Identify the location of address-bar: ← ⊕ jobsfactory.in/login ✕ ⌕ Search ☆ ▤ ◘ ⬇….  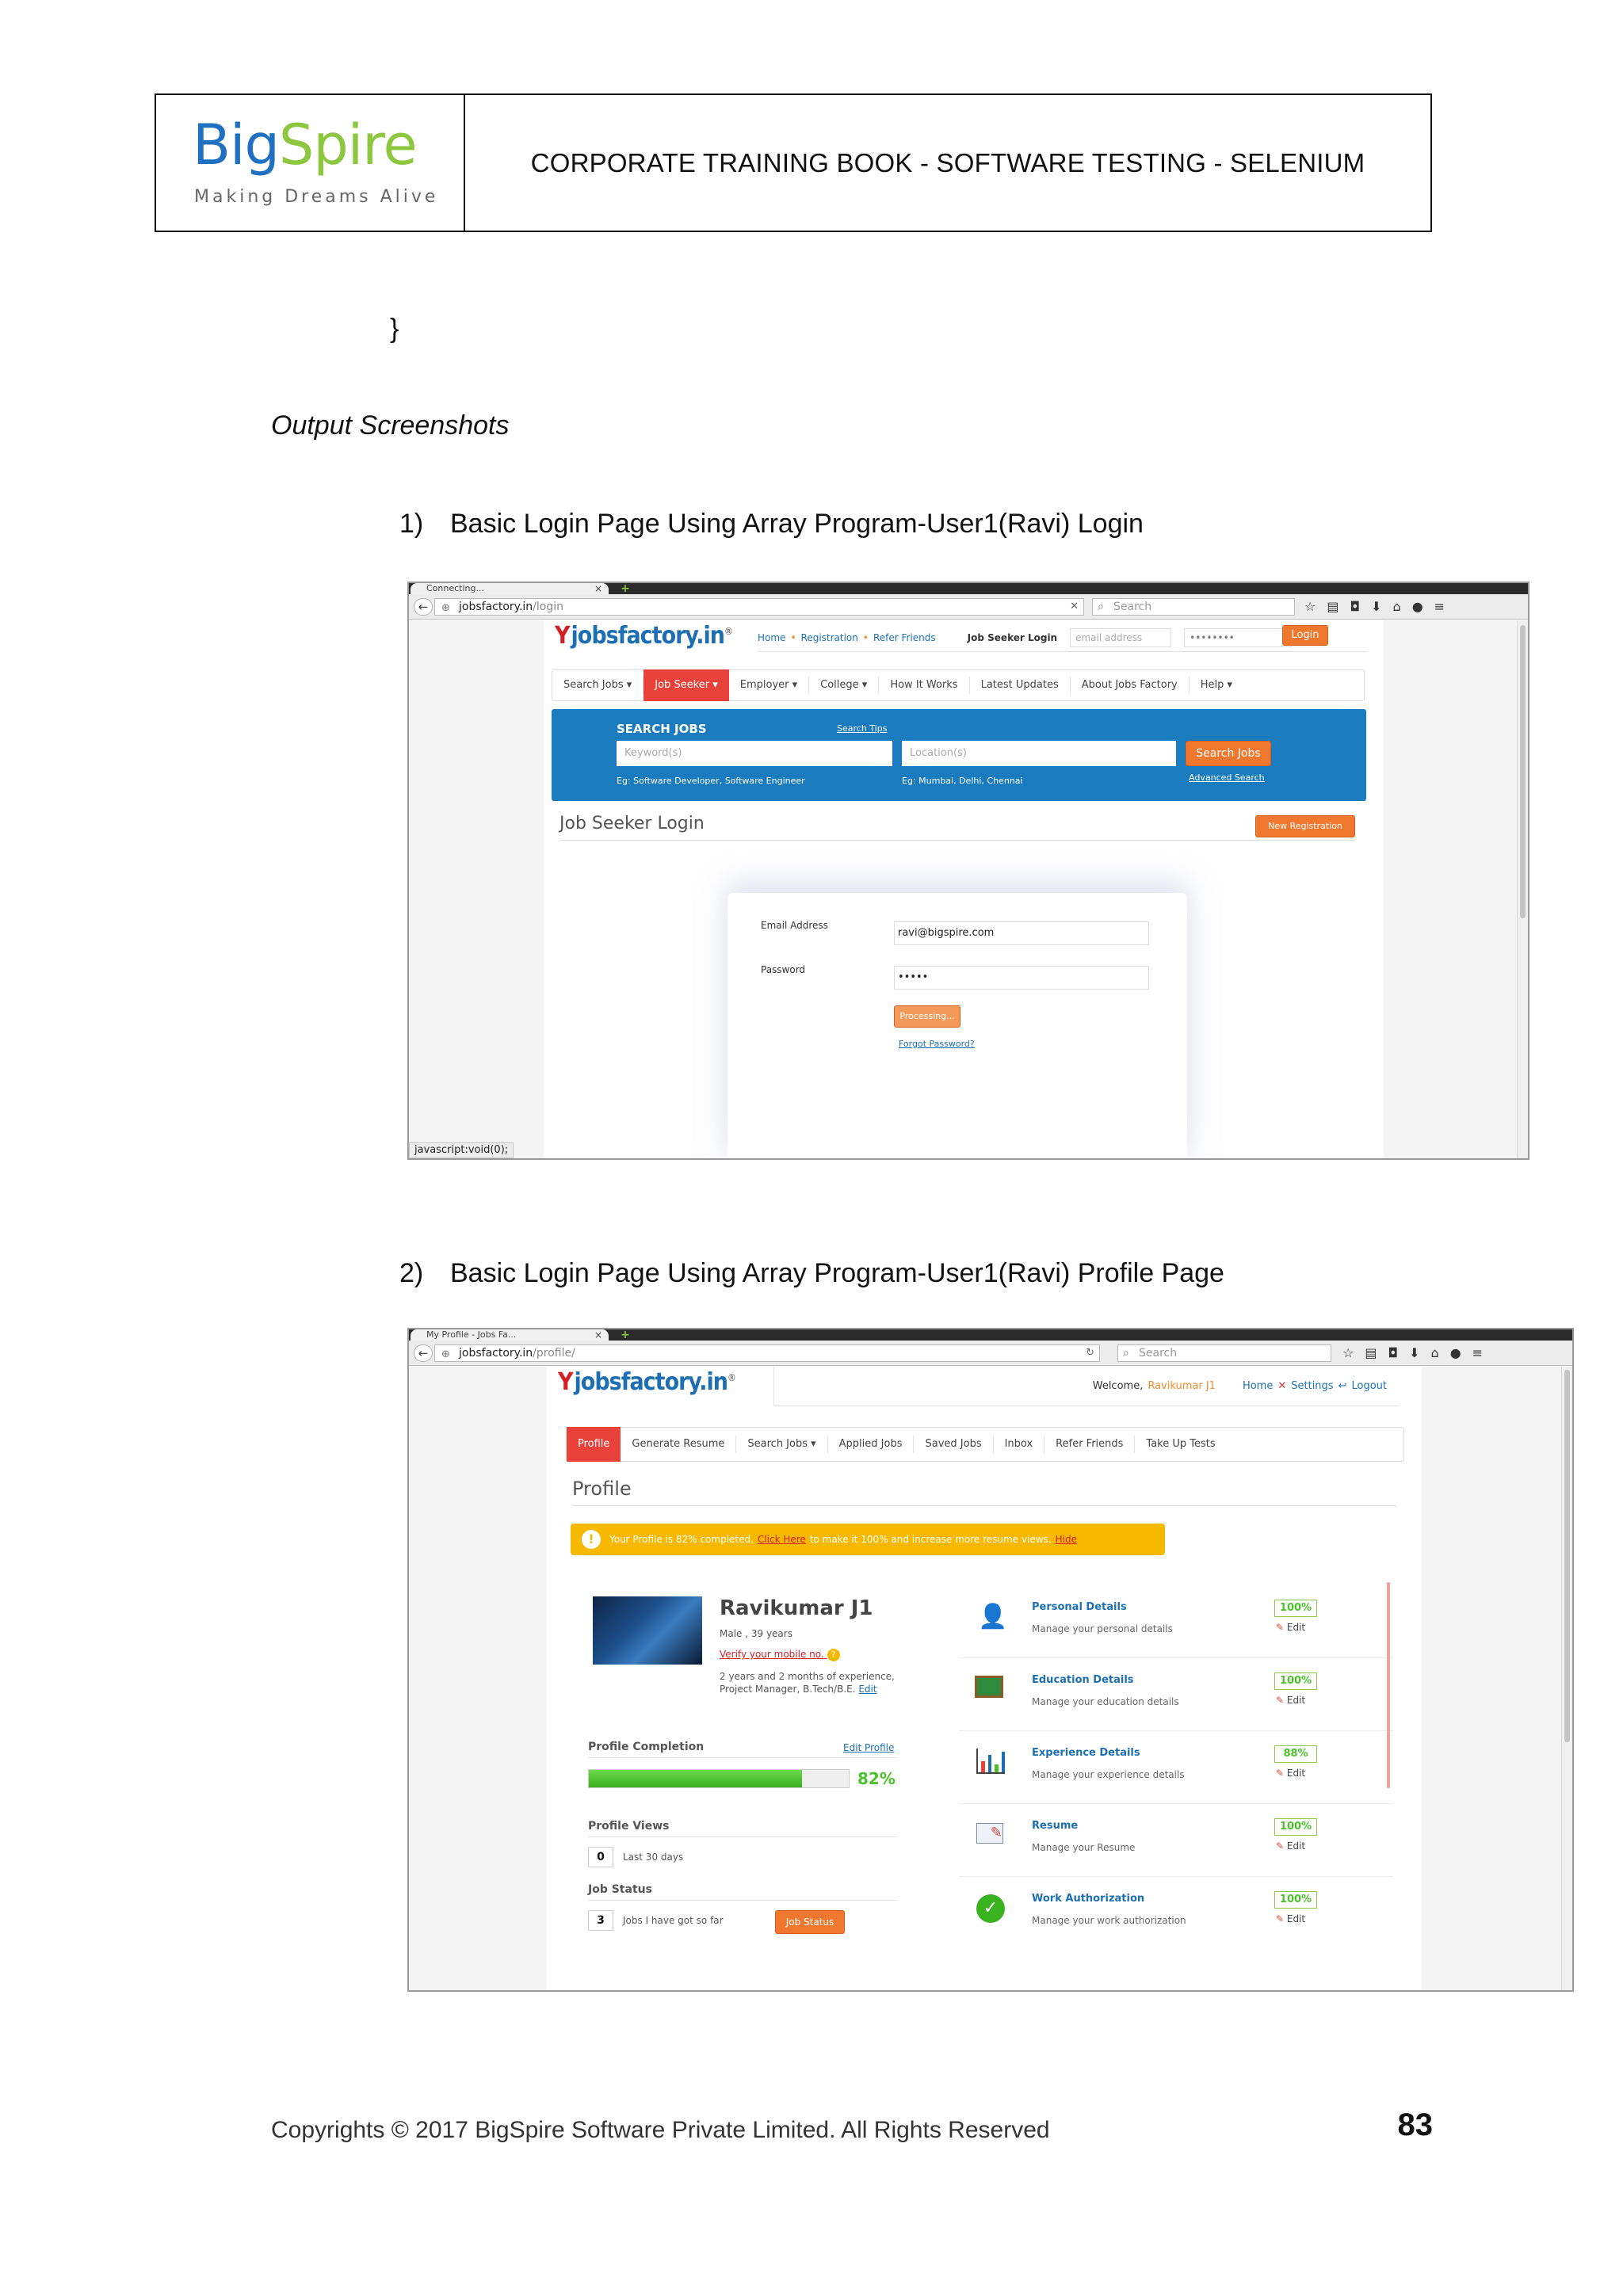
(969, 607).